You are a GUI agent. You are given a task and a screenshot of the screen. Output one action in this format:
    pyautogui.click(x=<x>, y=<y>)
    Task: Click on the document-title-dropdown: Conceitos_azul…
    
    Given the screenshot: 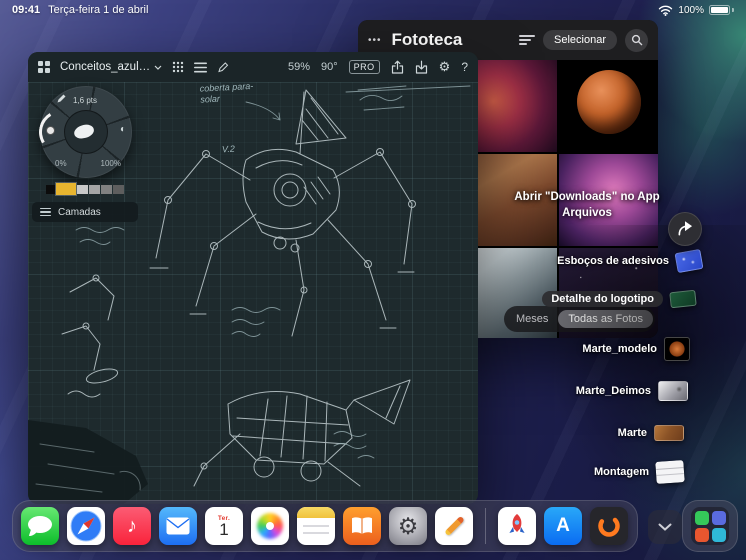 What is the action you would take?
    pyautogui.click(x=111, y=67)
    